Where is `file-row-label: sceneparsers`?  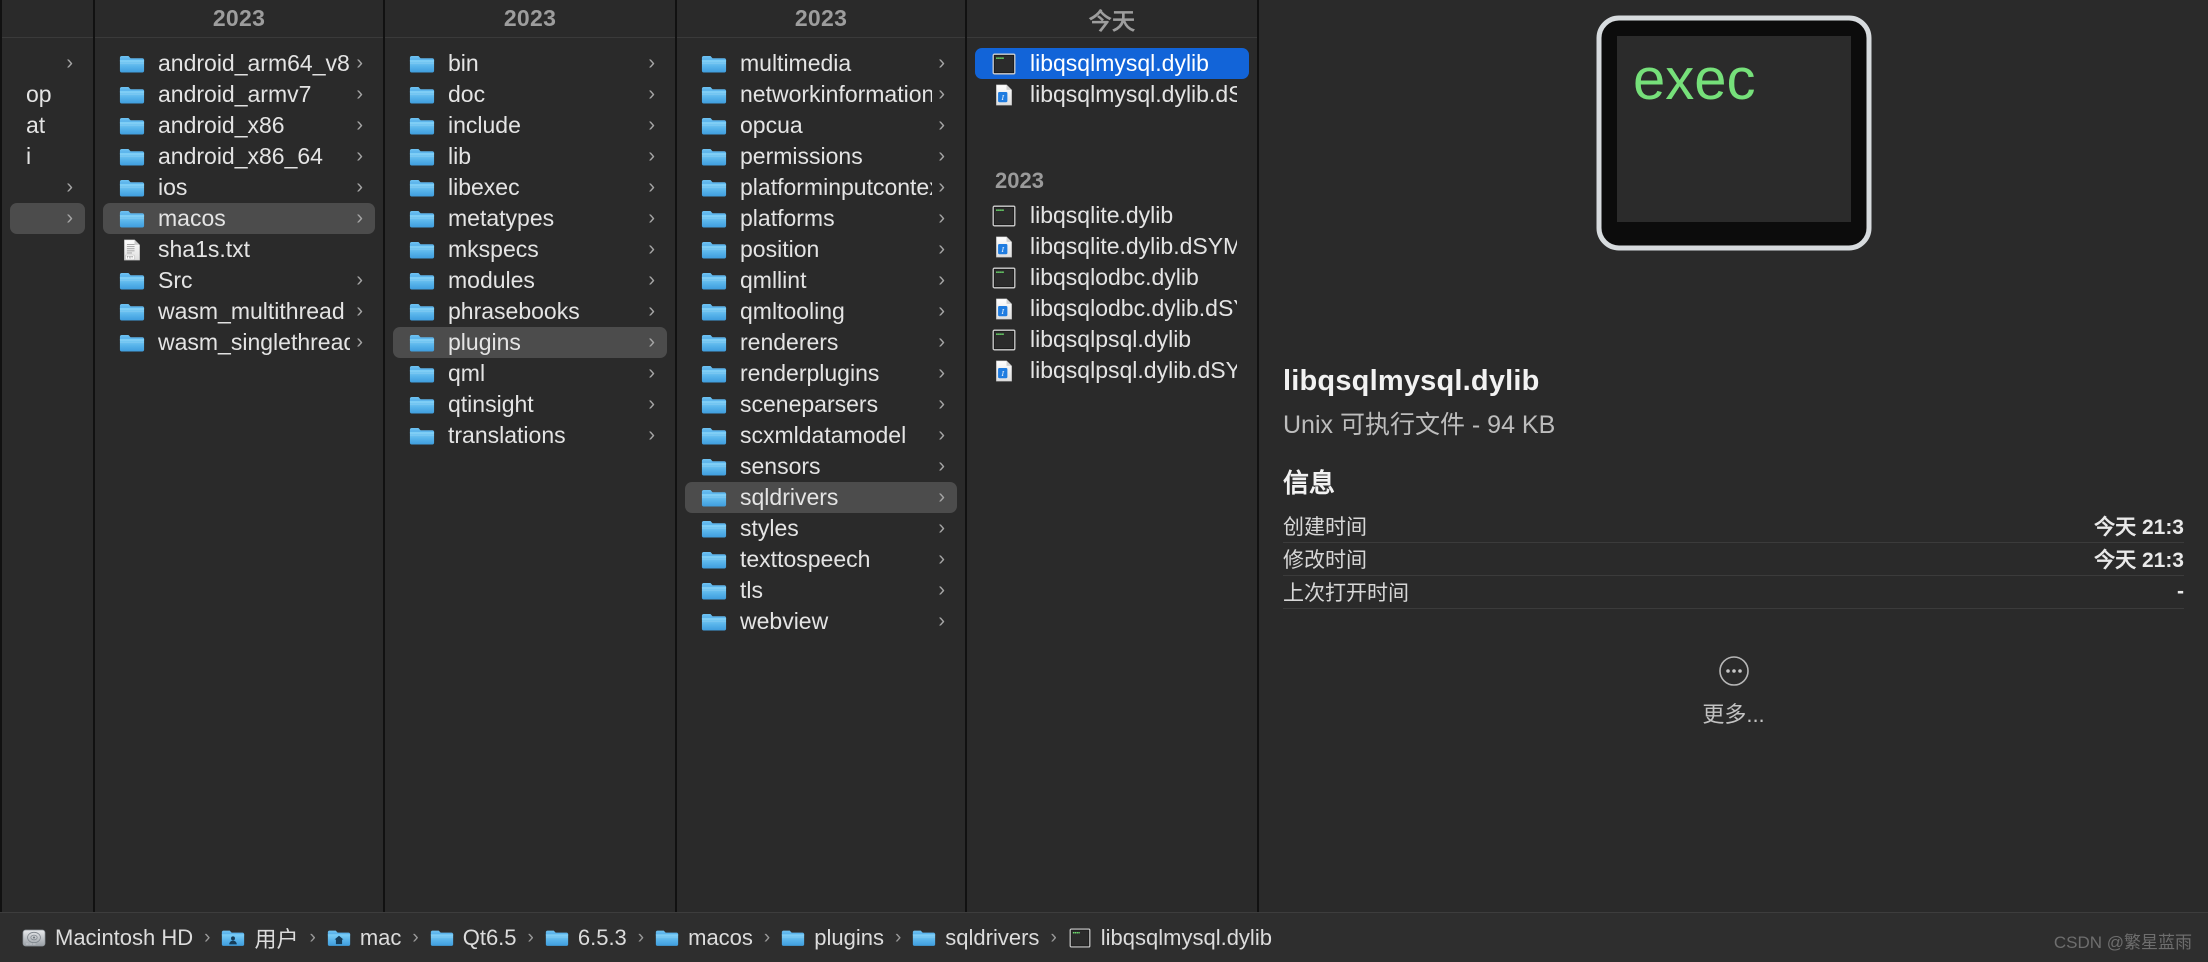
file-row-label: sceneparsers is located at coordinates (809, 404).